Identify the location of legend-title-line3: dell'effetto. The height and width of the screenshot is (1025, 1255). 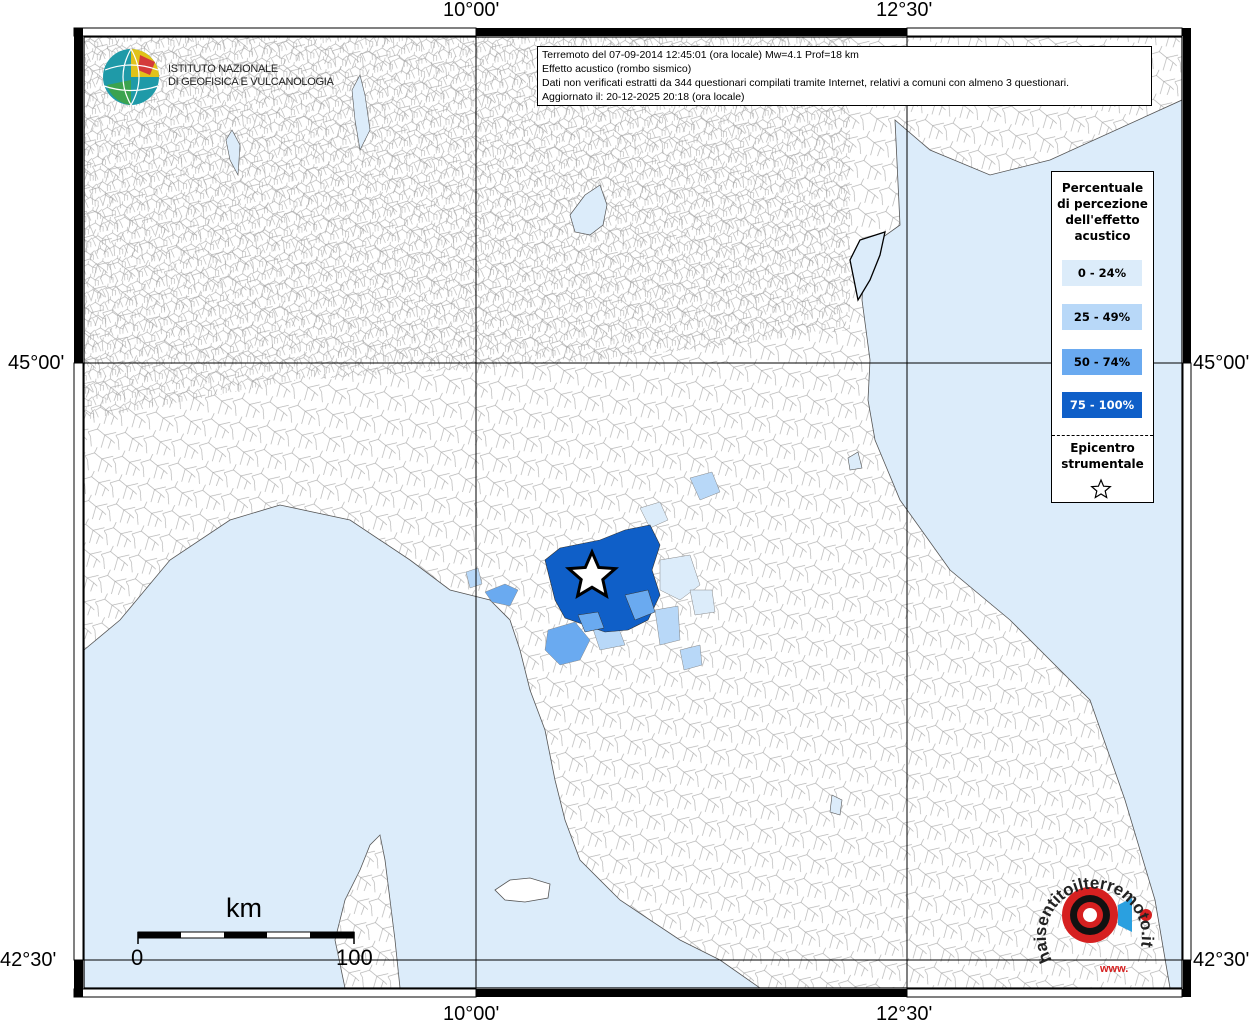
(1102, 220).